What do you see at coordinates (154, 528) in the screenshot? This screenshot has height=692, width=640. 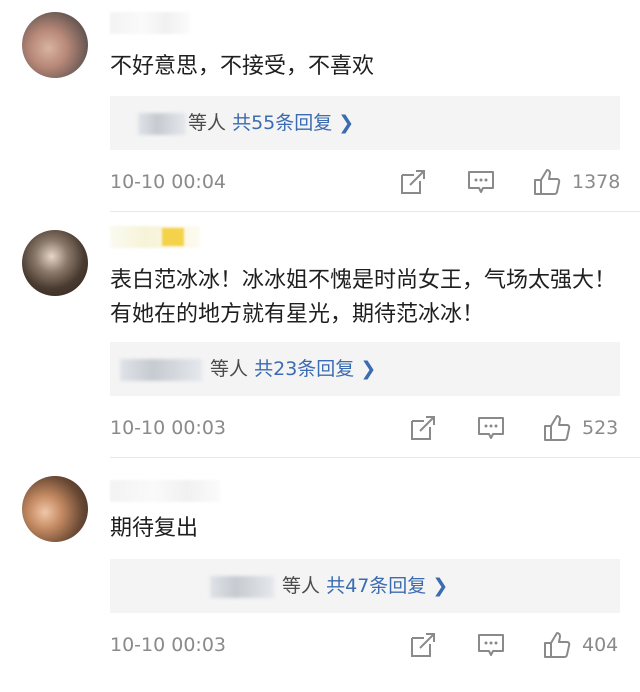 I see `comment-text: 期待复出` at bounding box center [154, 528].